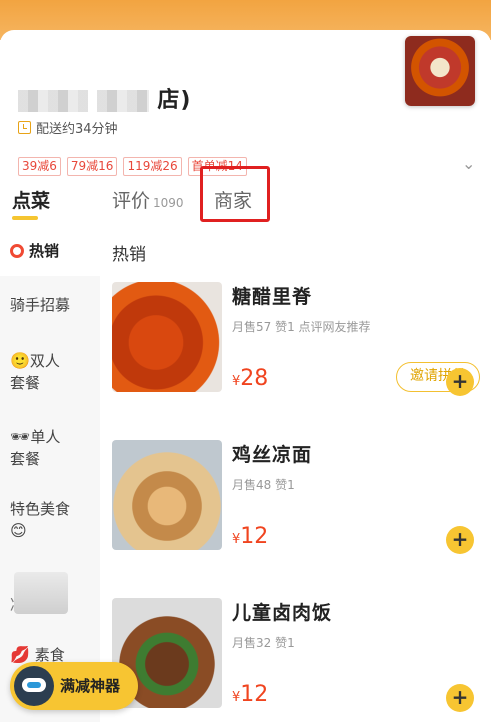  Describe the element at coordinates (20, 654) in the screenshot. I see `lips-icon: 💋` at that location.